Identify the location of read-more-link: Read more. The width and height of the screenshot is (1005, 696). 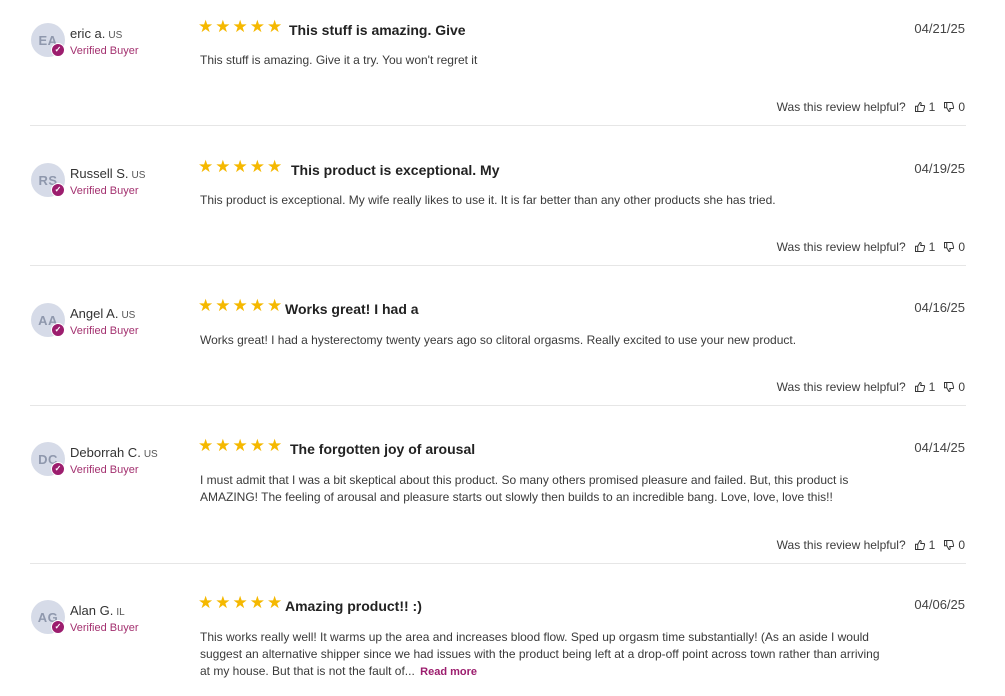
(448, 672).